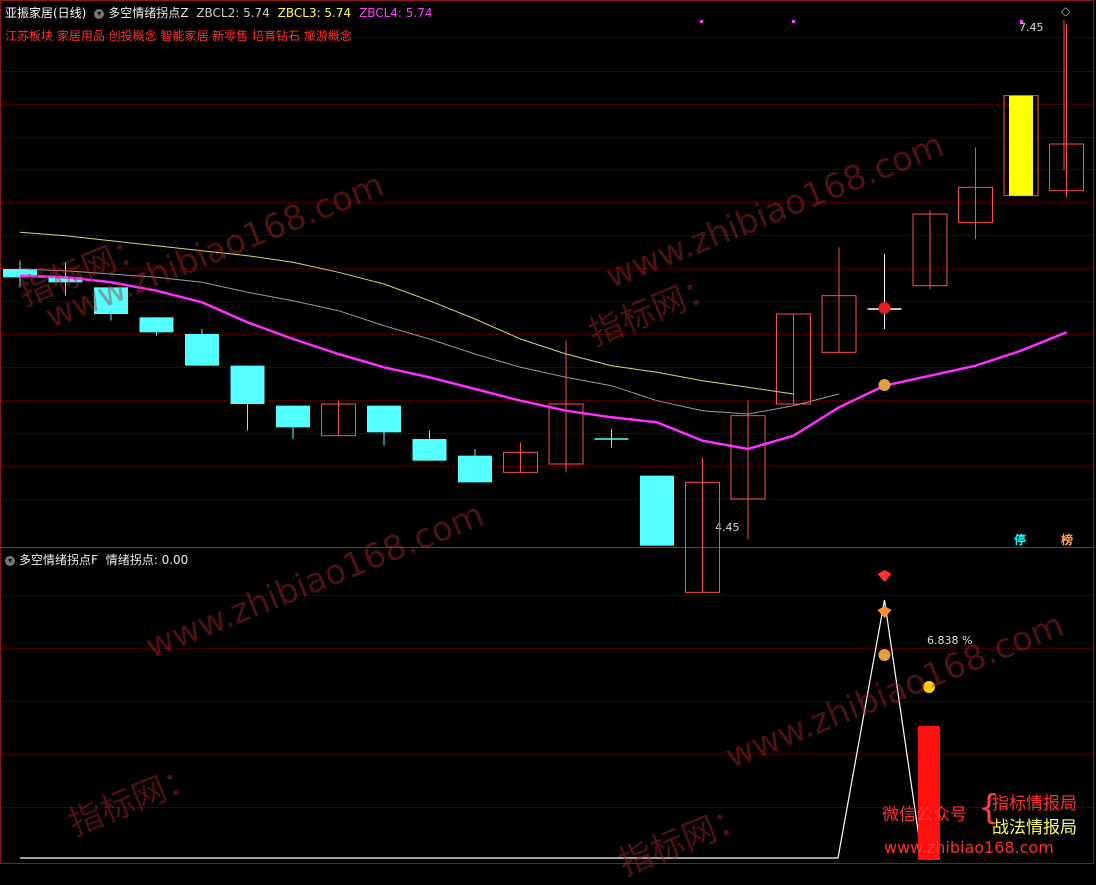 The image size is (1096, 885). I want to click on ma-gray-line, so click(429, 341).